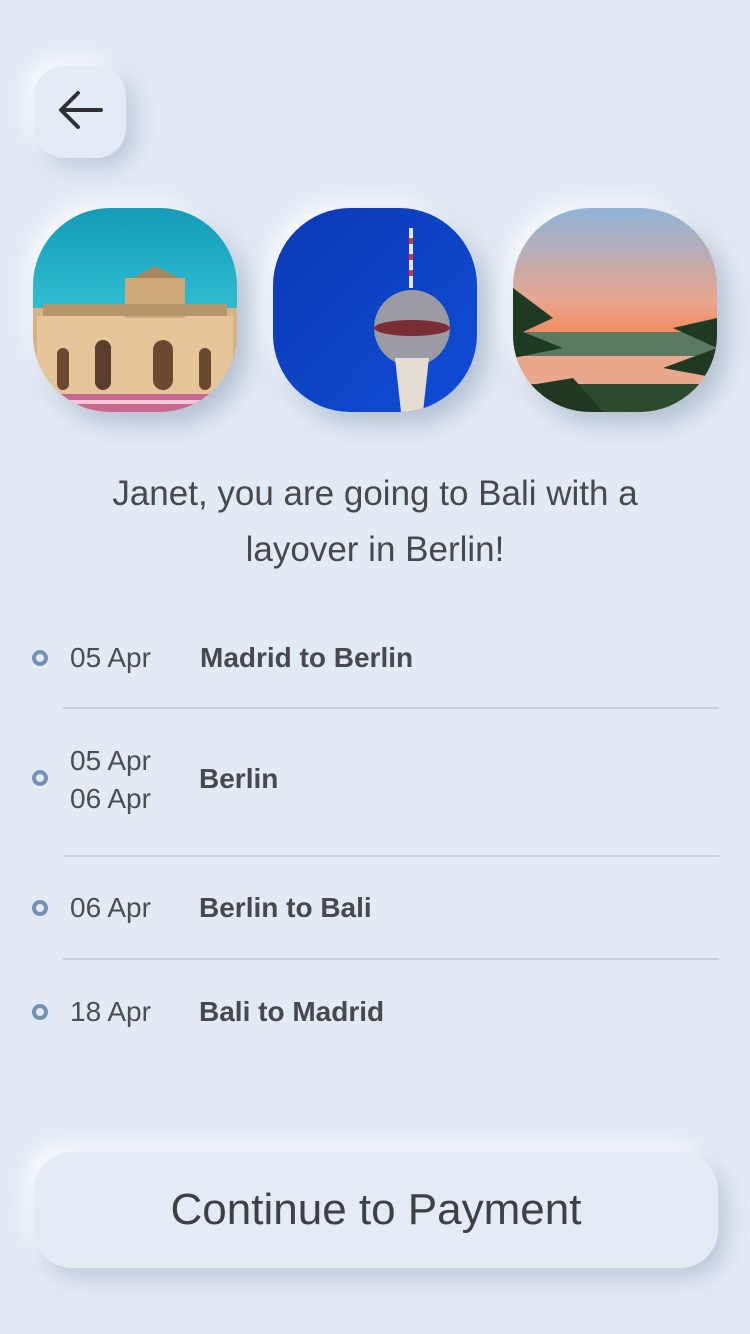 This screenshot has height=1334, width=750. I want to click on berlin-tower-photo, so click(375, 310).